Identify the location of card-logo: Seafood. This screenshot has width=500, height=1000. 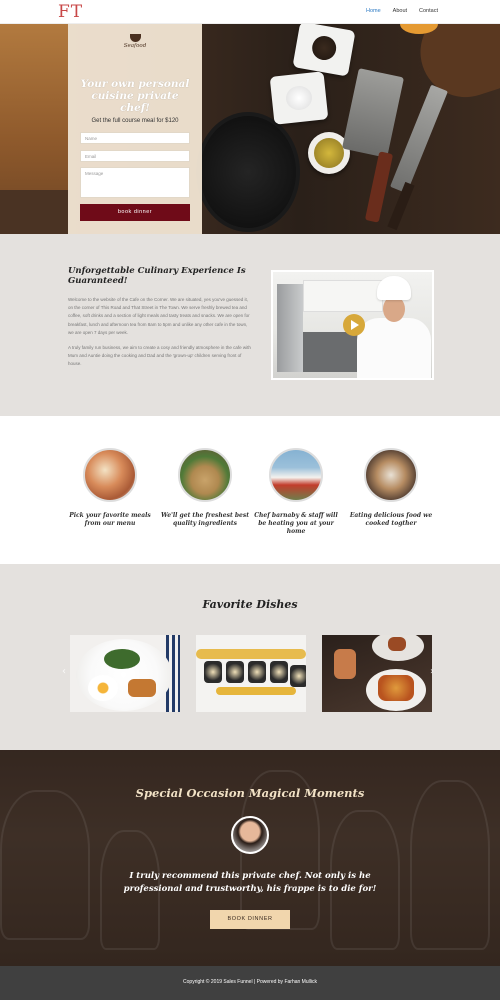
(135, 45).